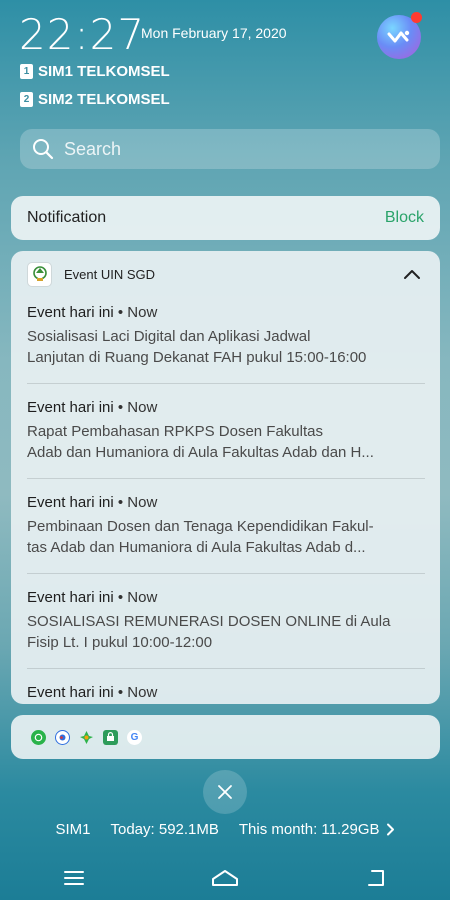  What do you see at coordinates (86, 737) in the screenshot?
I see `app-green-icon` at bounding box center [86, 737].